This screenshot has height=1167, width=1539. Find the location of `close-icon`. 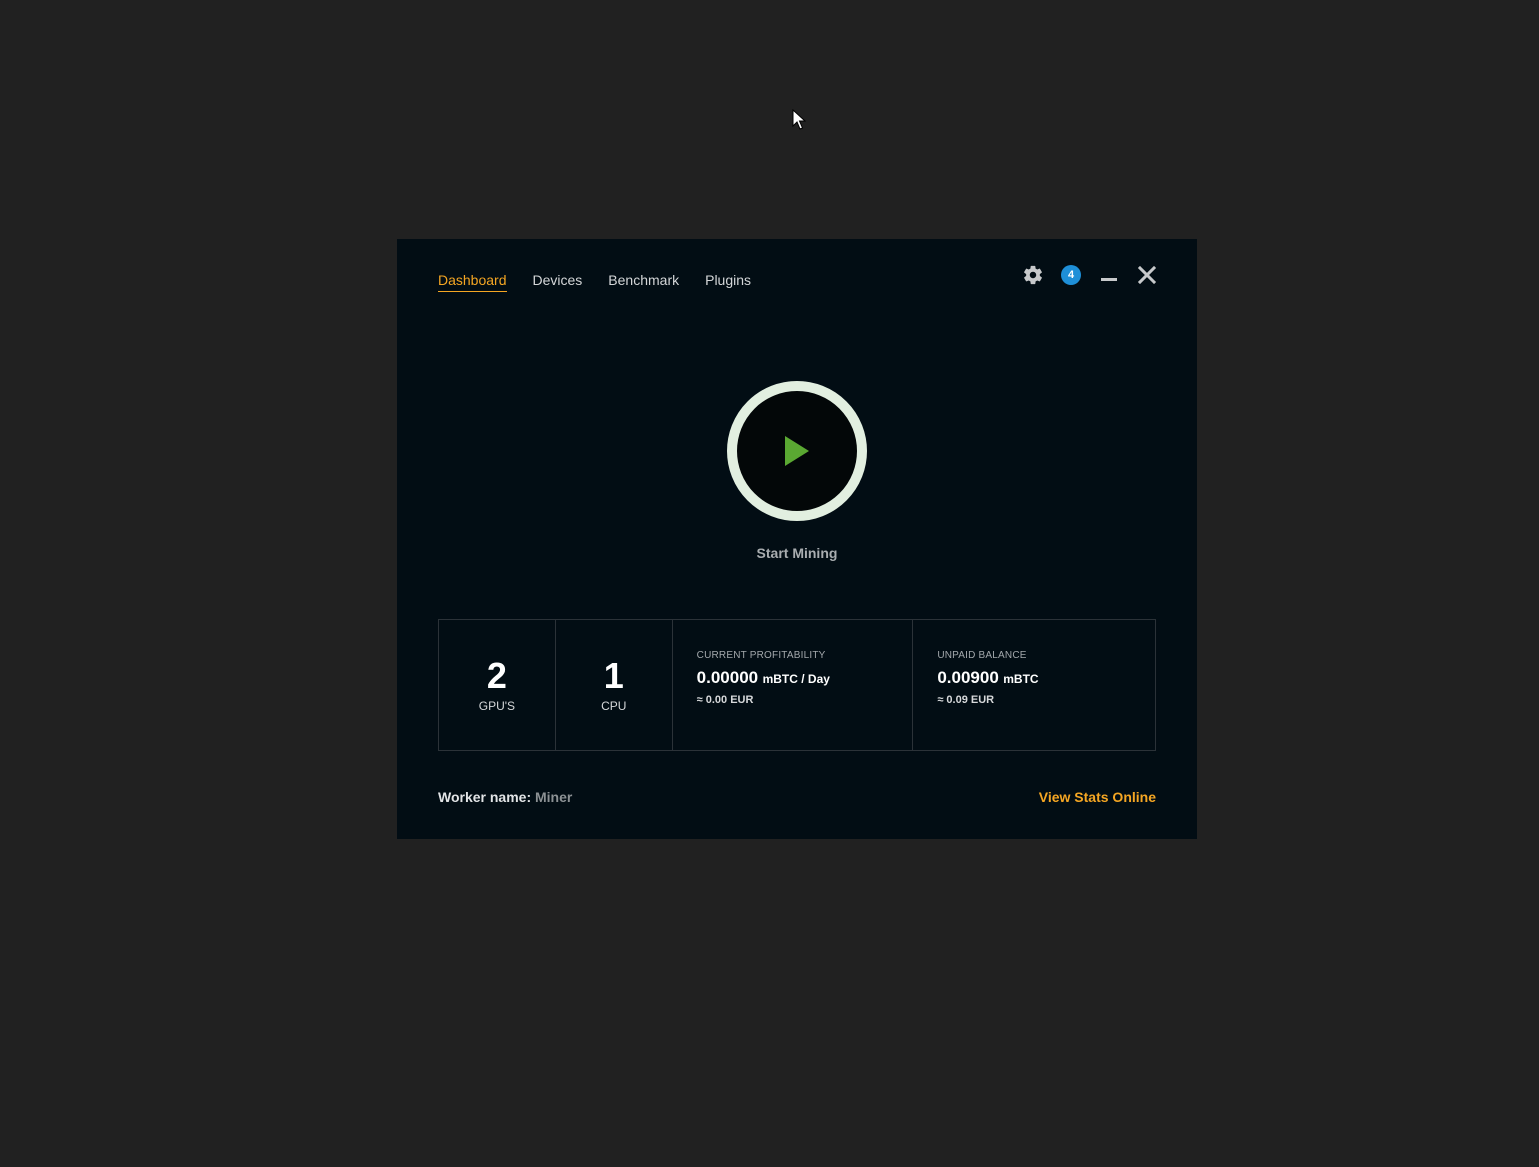

close-icon is located at coordinates (1147, 275).